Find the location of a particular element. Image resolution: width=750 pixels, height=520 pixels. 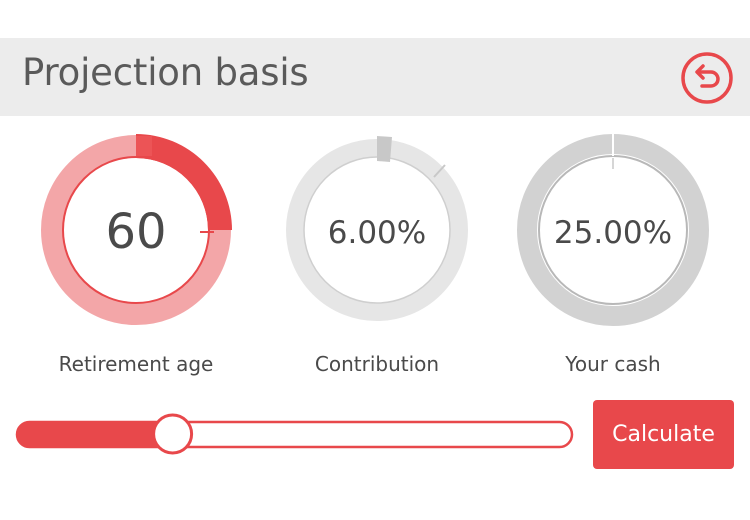

your-cash-dial: 25.00% is located at coordinates (613, 230).